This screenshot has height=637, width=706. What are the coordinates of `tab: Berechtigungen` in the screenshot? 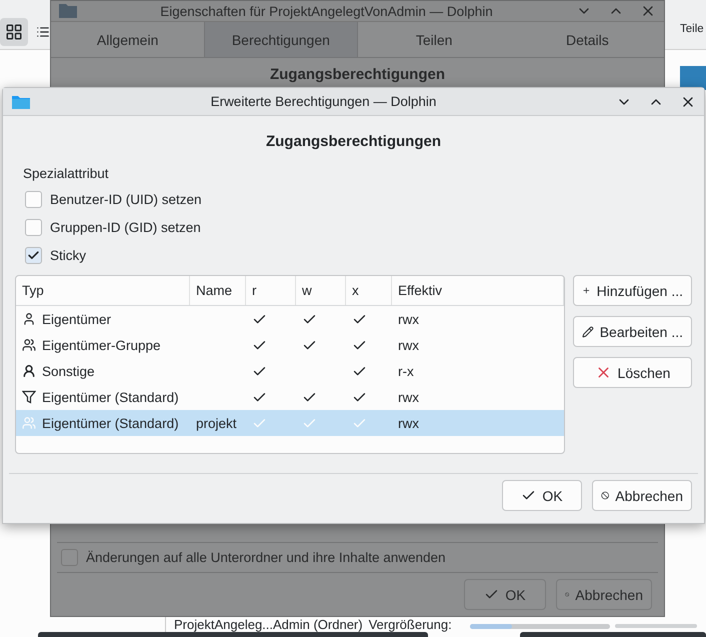 It's located at (281, 39).